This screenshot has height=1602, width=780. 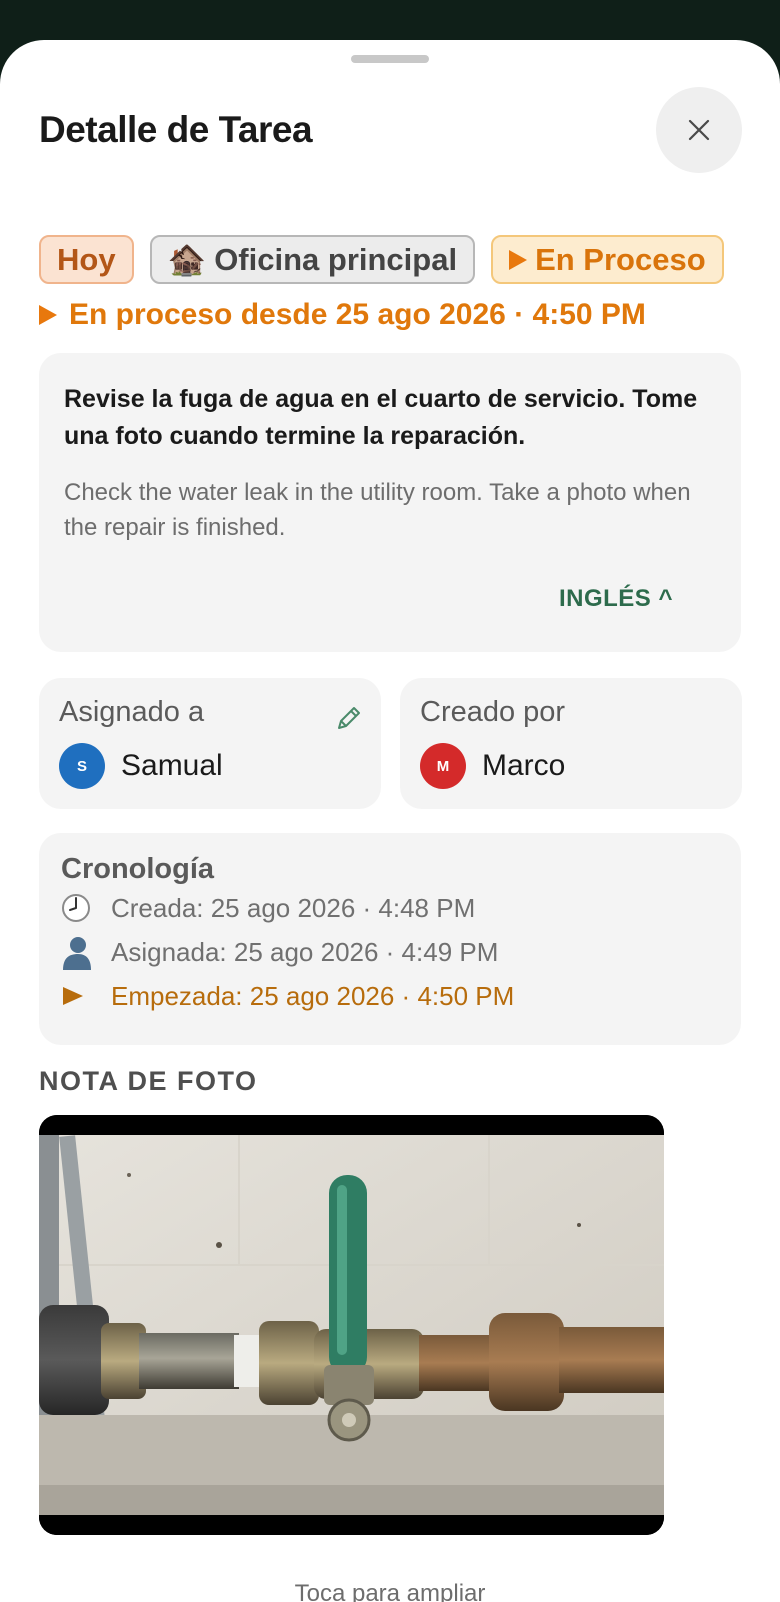 What do you see at coordinates (176, 129) in the screenshot?
I see `page-title: Detalle de Tarea` at bounding box center [176, 129].